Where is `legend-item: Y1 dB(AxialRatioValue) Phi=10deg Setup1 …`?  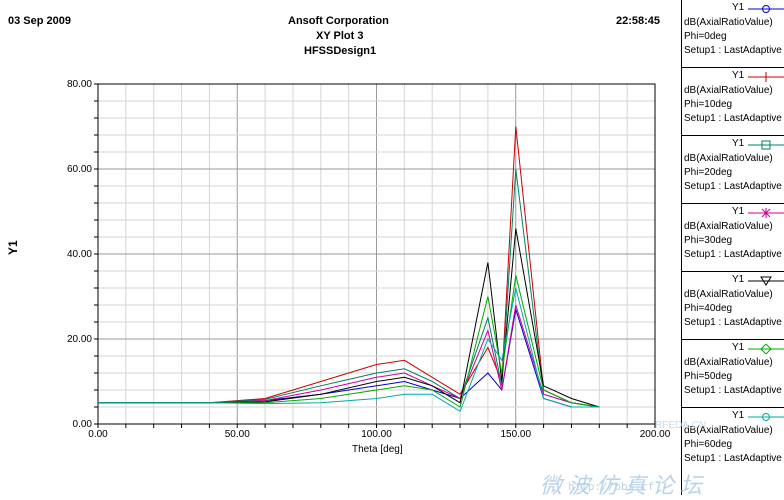 legend-item: Y1 dB(AxialRatioValue) Phi=10deg Setup1 … is located at coordinates (733, 102).